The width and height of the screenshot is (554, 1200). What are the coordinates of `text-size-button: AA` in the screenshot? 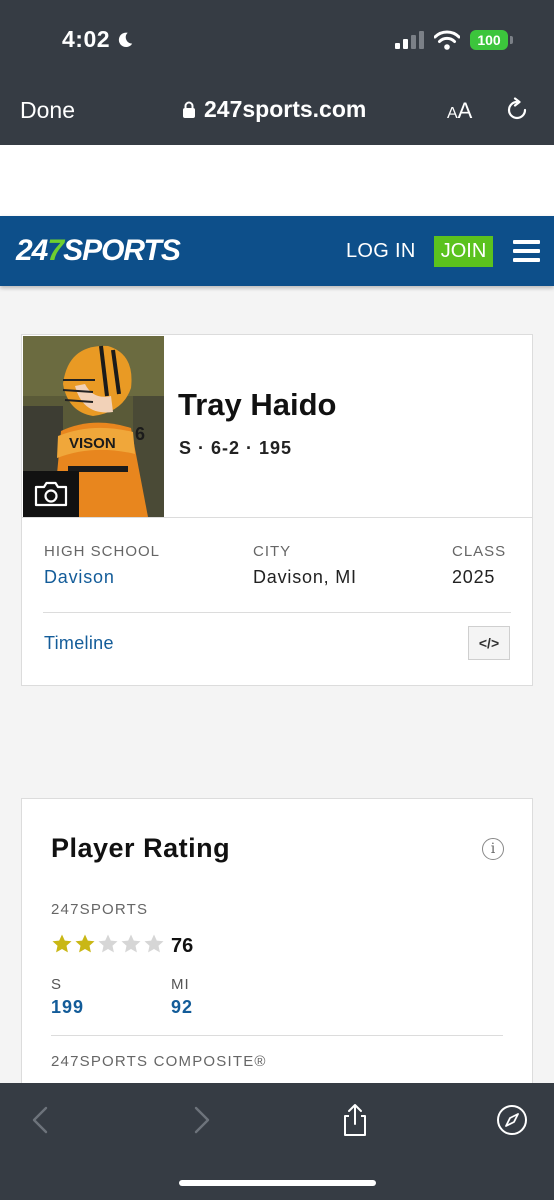 It's located at (459, 111).